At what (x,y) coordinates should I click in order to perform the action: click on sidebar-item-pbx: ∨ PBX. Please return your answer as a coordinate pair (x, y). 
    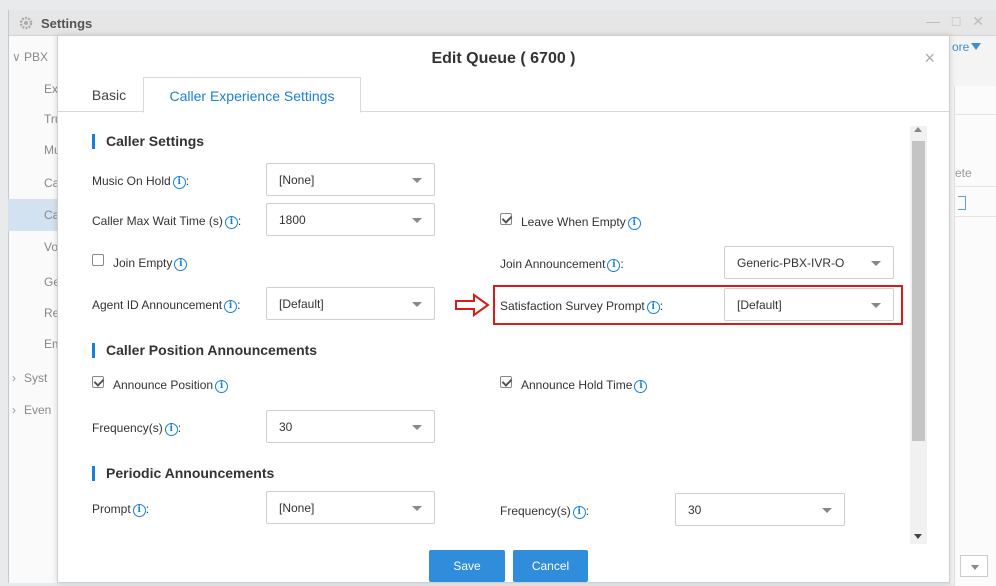
    Looking at the image, I should click on (28, 57).